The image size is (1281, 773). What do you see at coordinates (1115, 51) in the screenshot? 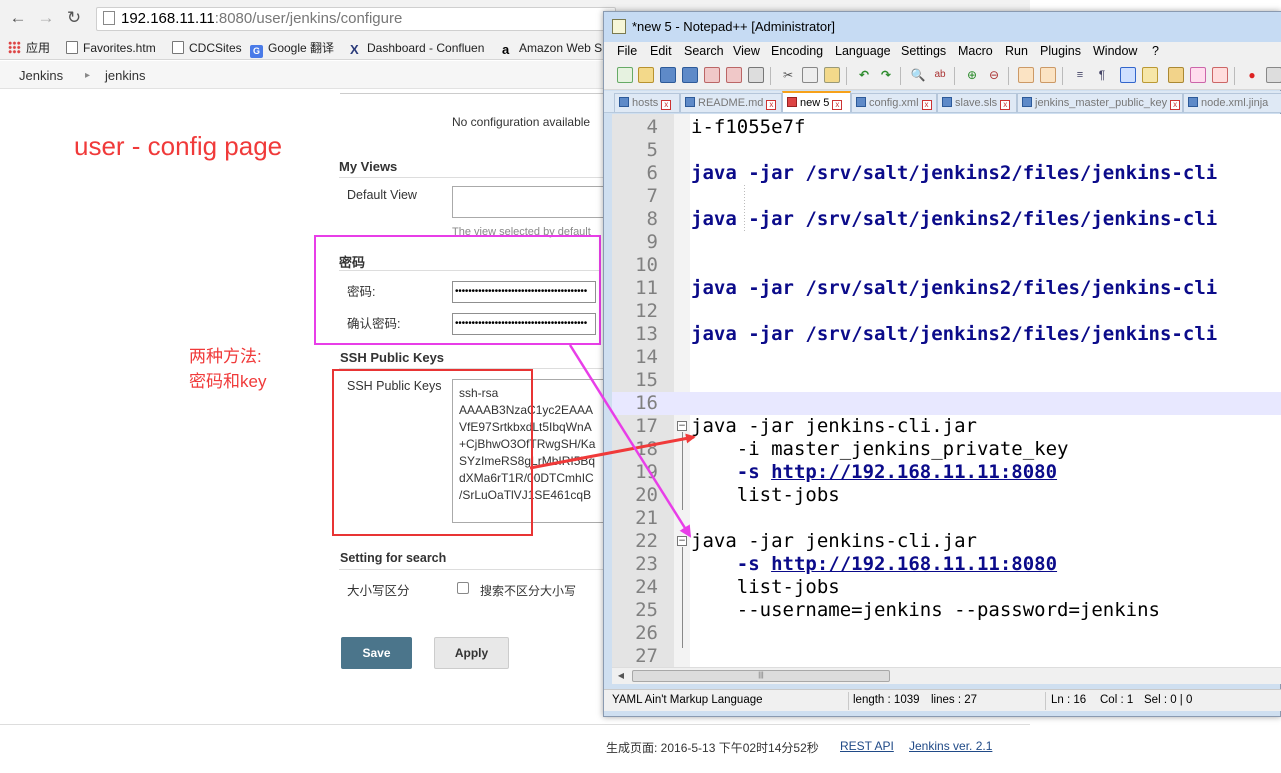
I see `menu-window: Window` at bounding box center [1115, 51].